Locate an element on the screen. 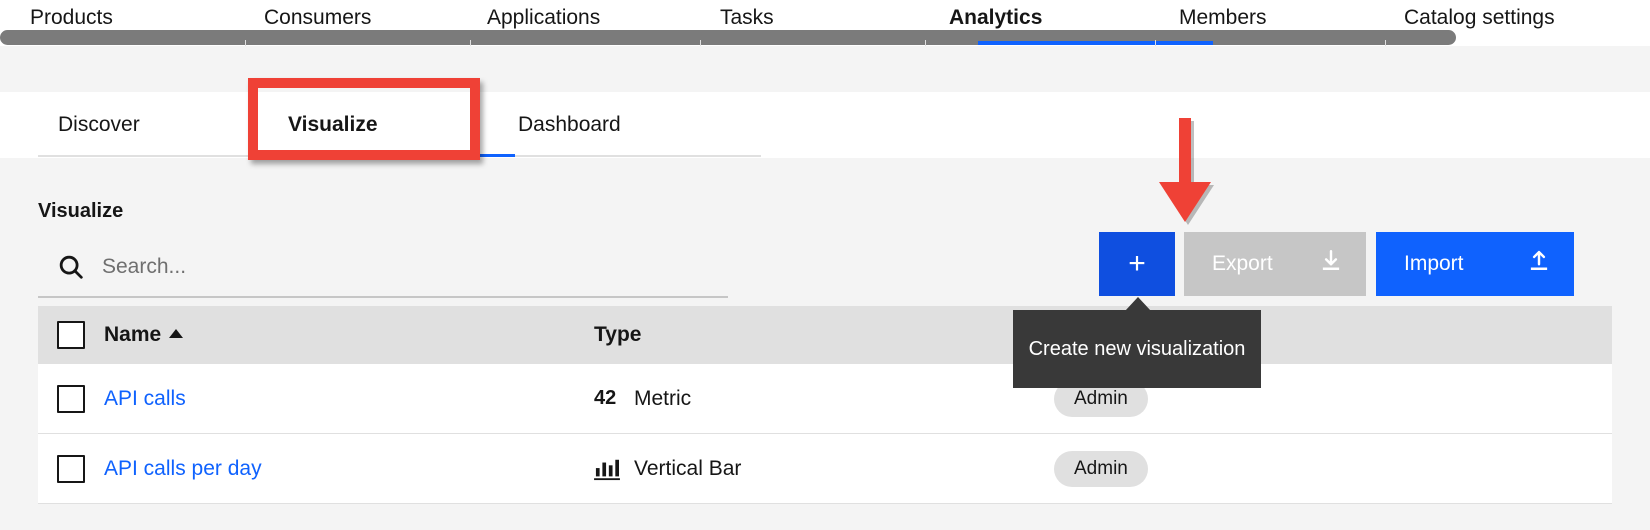  row-type-cell: Vertical Bar is located at coordinates (824, 469).